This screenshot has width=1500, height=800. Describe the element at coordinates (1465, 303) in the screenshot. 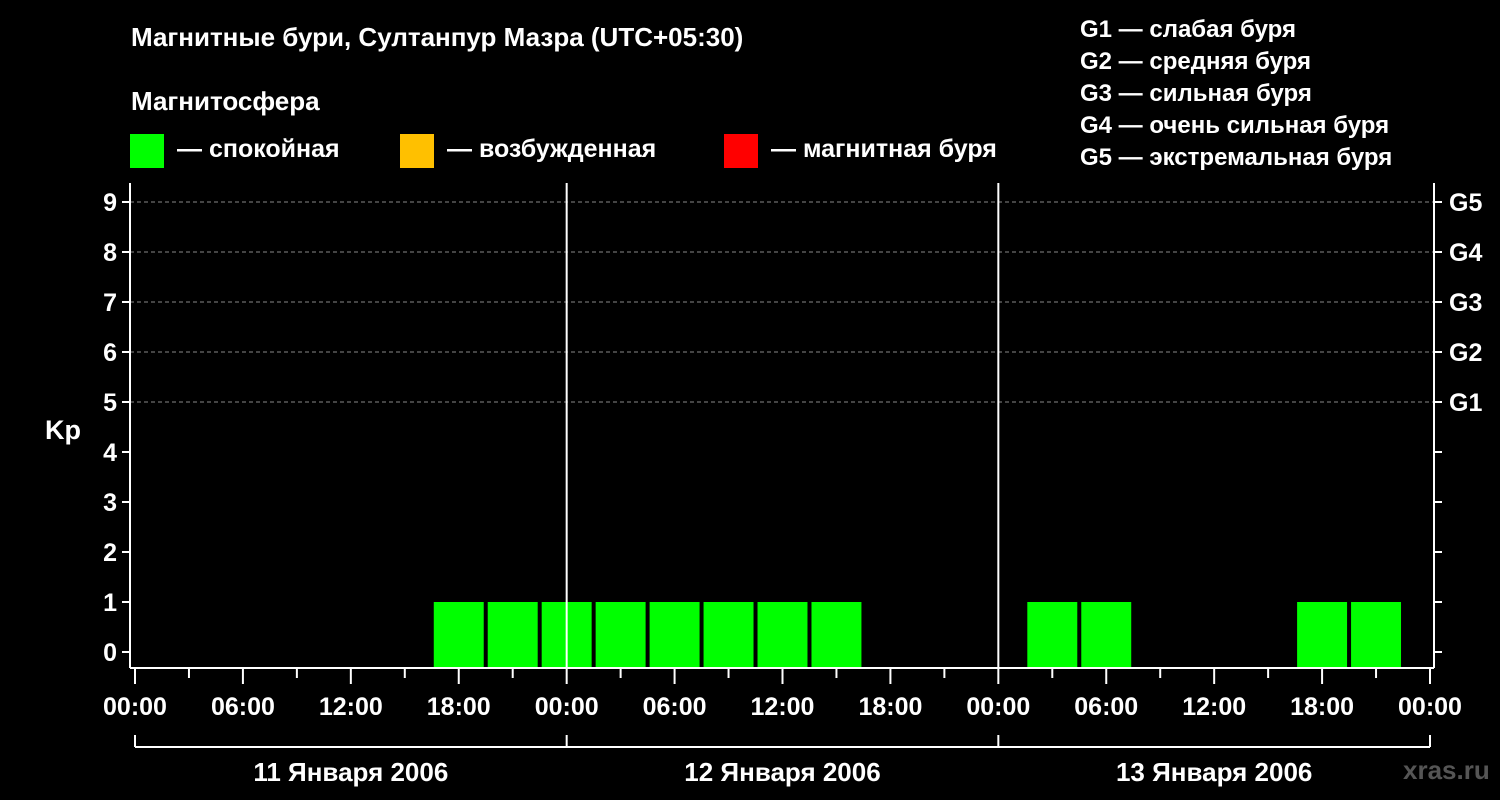

I see `g-level-label: G3` at that location.